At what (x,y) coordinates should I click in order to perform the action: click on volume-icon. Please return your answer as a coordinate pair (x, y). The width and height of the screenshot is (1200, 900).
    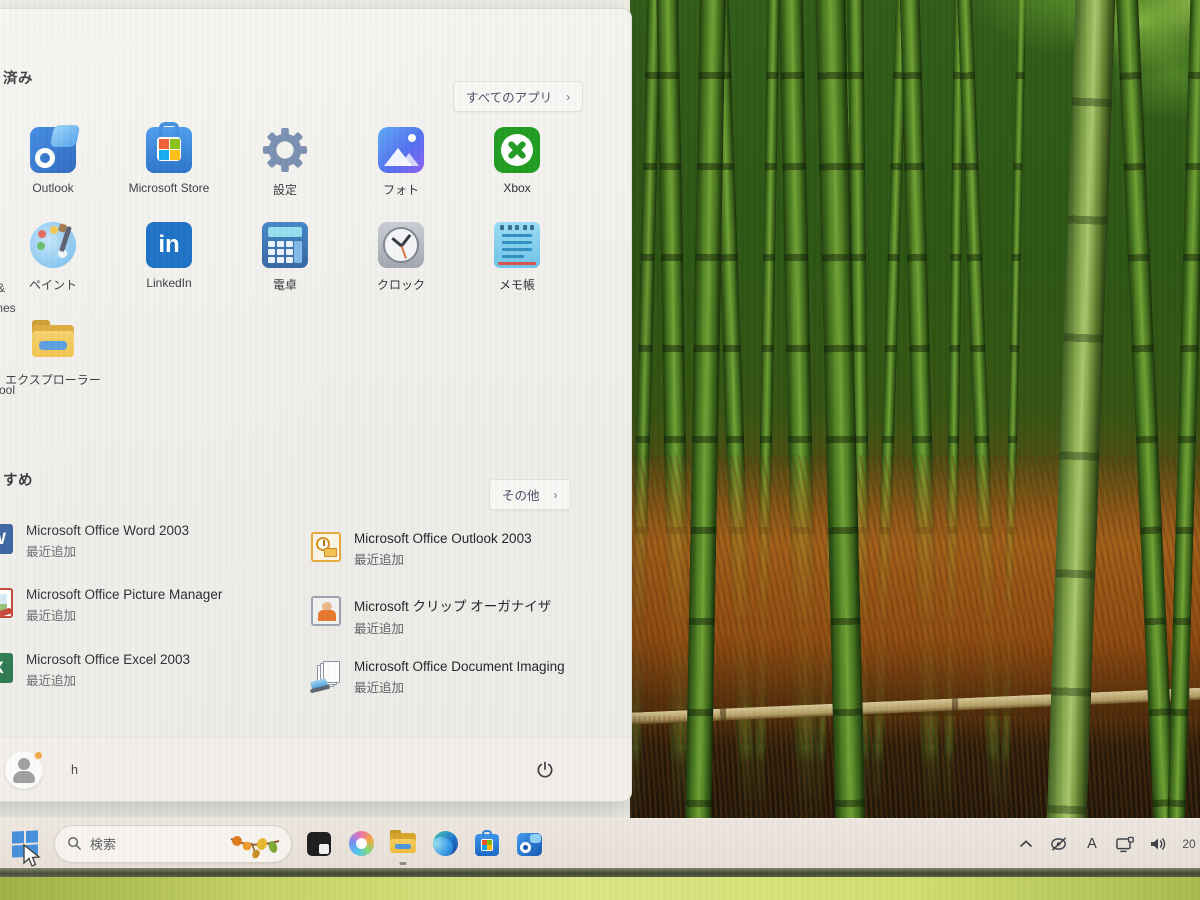
    Looking at the image, I should click on (1158, 844).